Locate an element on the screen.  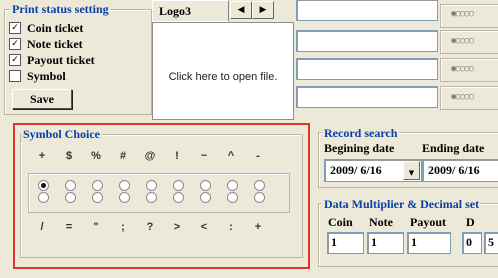
end-date-label: Ending date is located at coordinates (453, 148).